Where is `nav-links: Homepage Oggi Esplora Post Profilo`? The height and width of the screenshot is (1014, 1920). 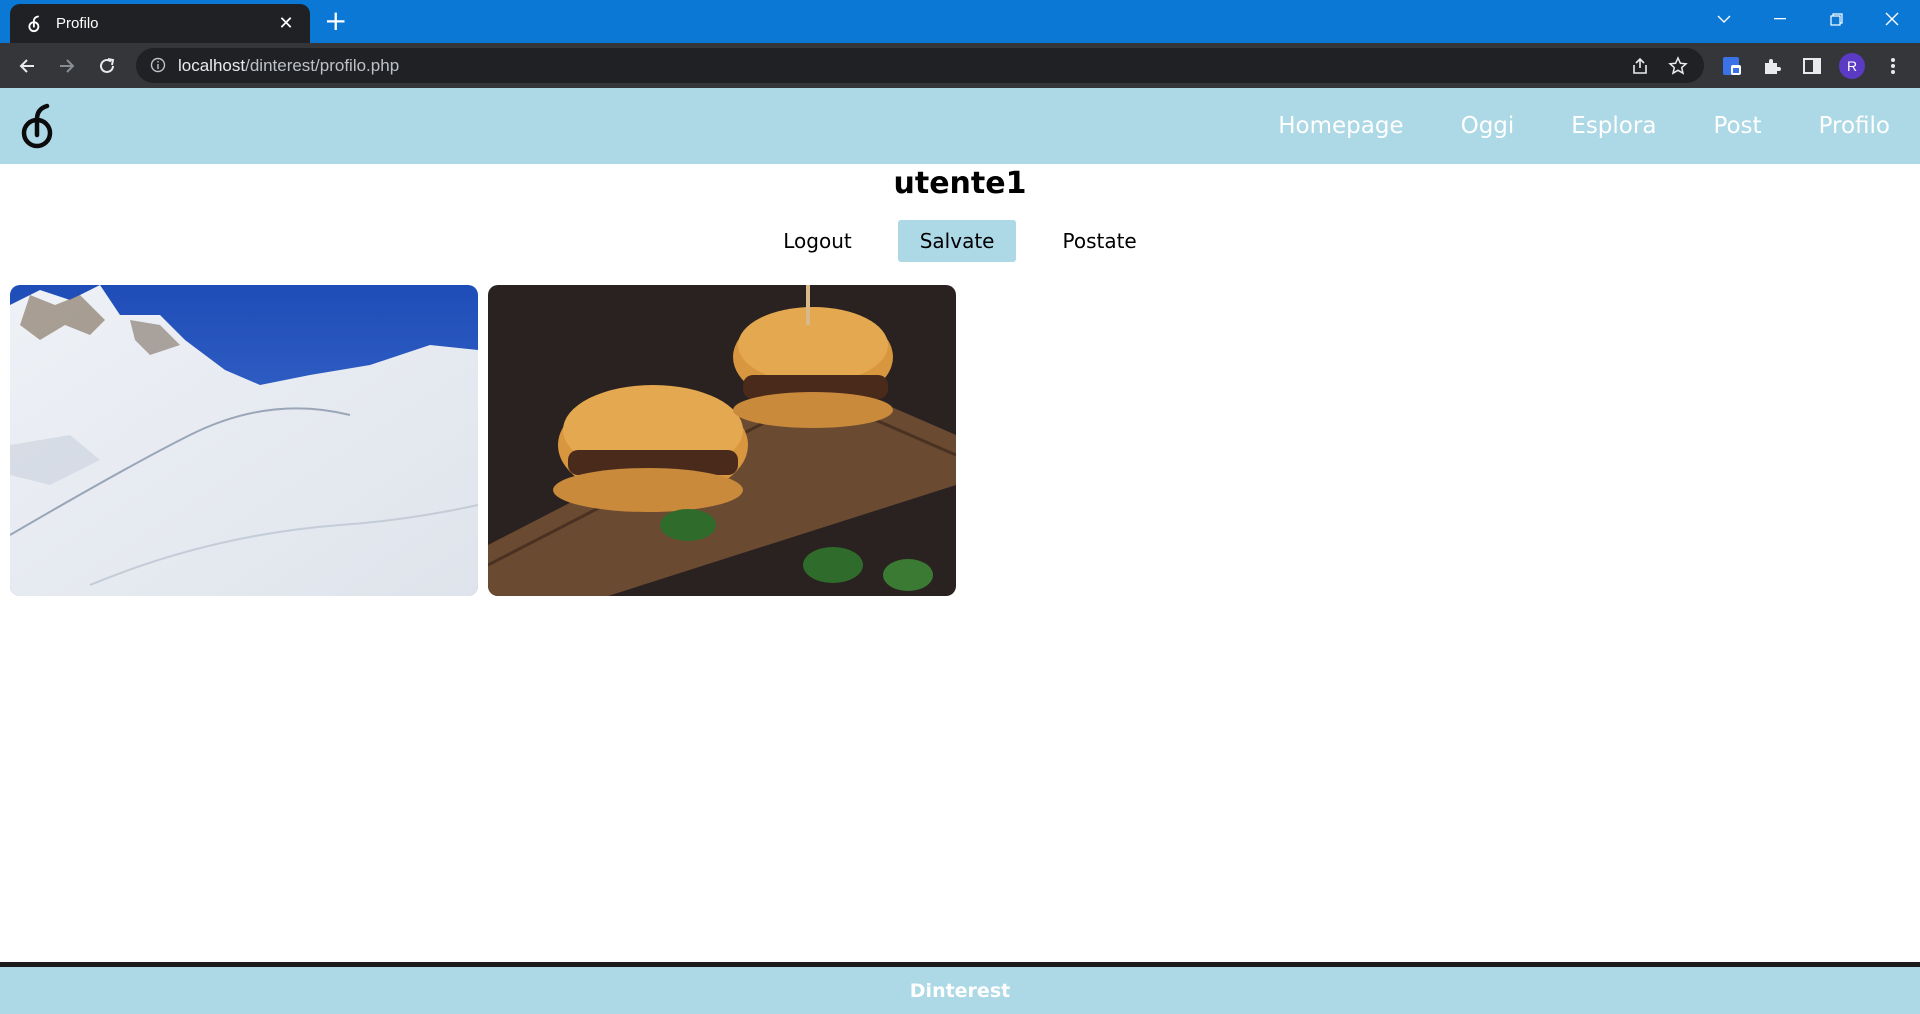 nav-links: Homepage Oggi Esplora Post Profilo is located at coordinates (1555, 126).